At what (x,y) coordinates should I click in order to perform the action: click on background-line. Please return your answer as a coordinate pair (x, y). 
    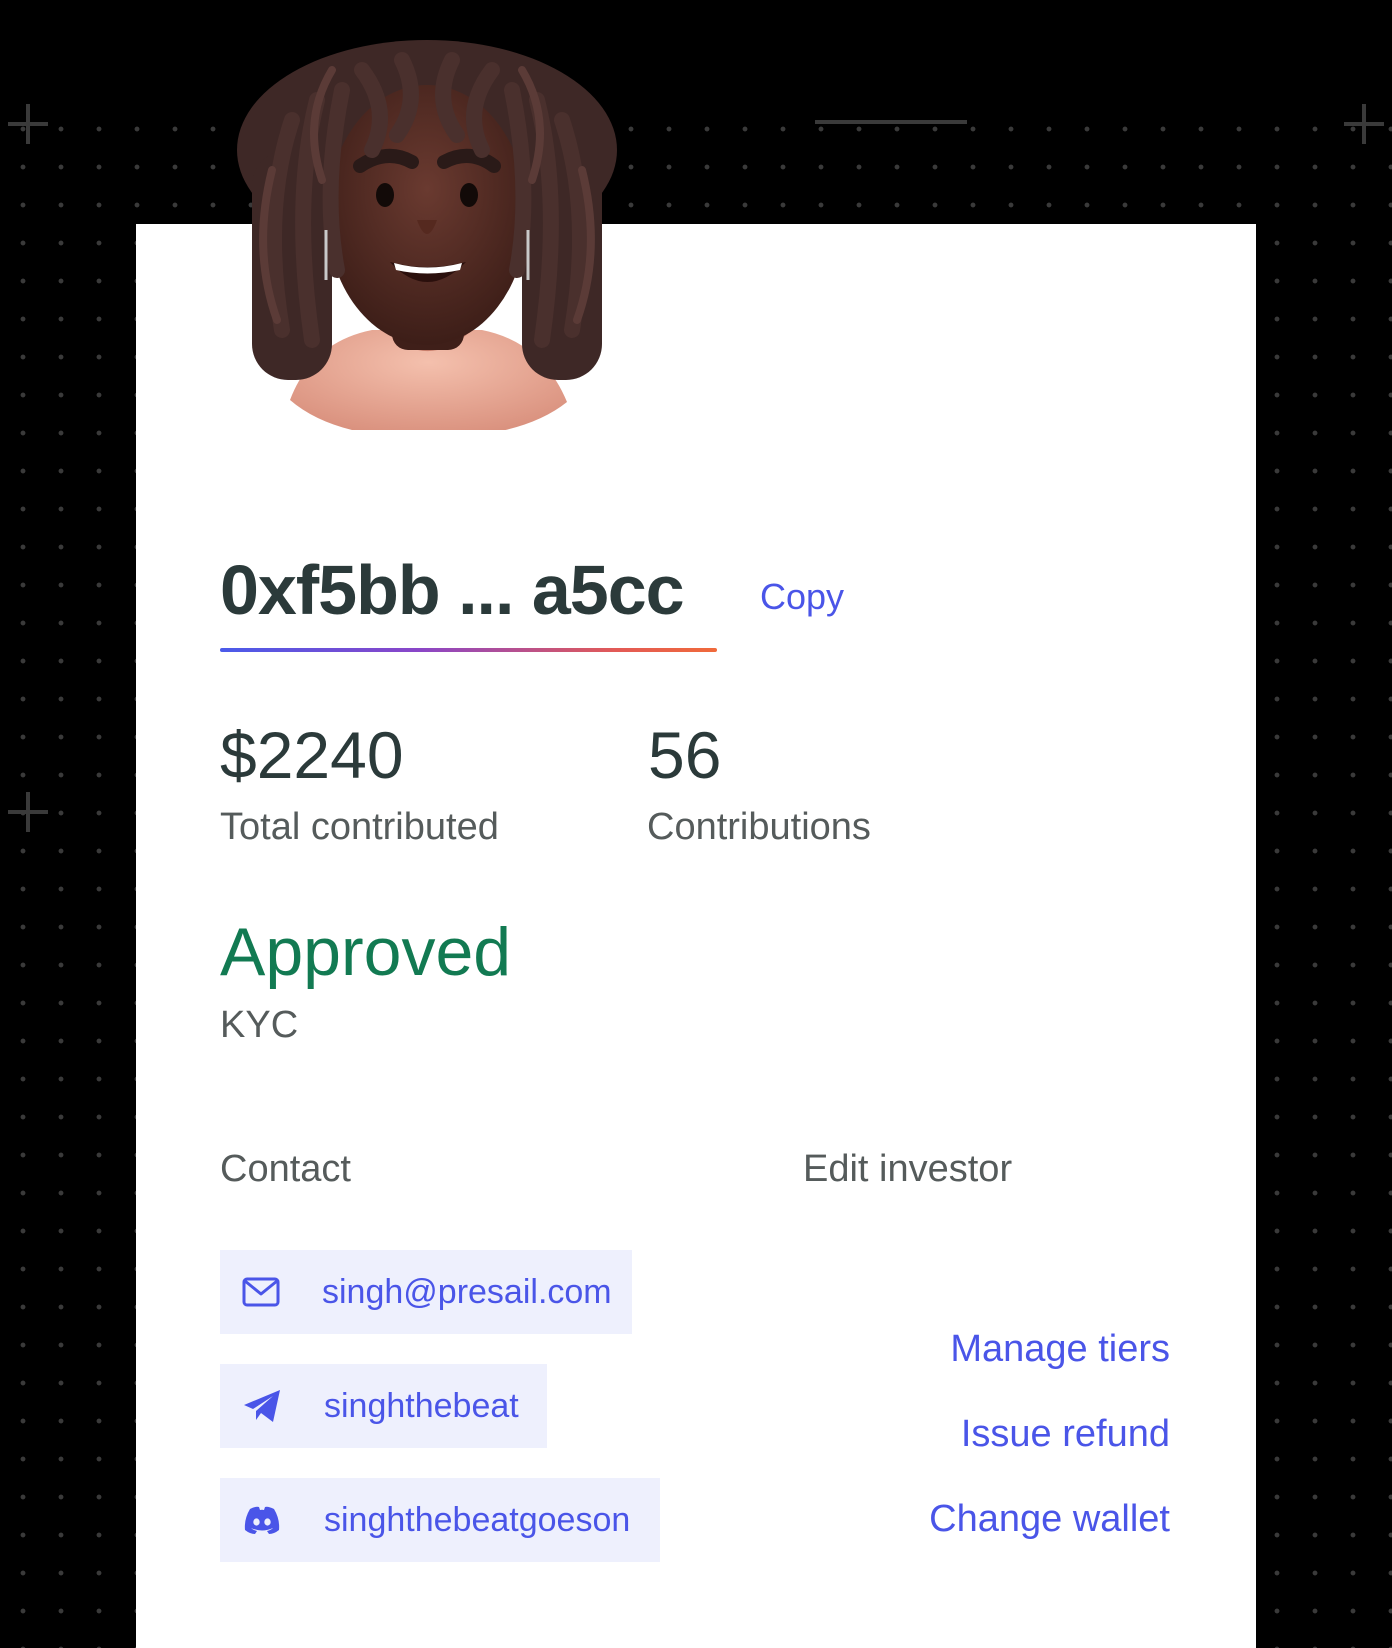
    Looking at the image, I should click on (891, 122).